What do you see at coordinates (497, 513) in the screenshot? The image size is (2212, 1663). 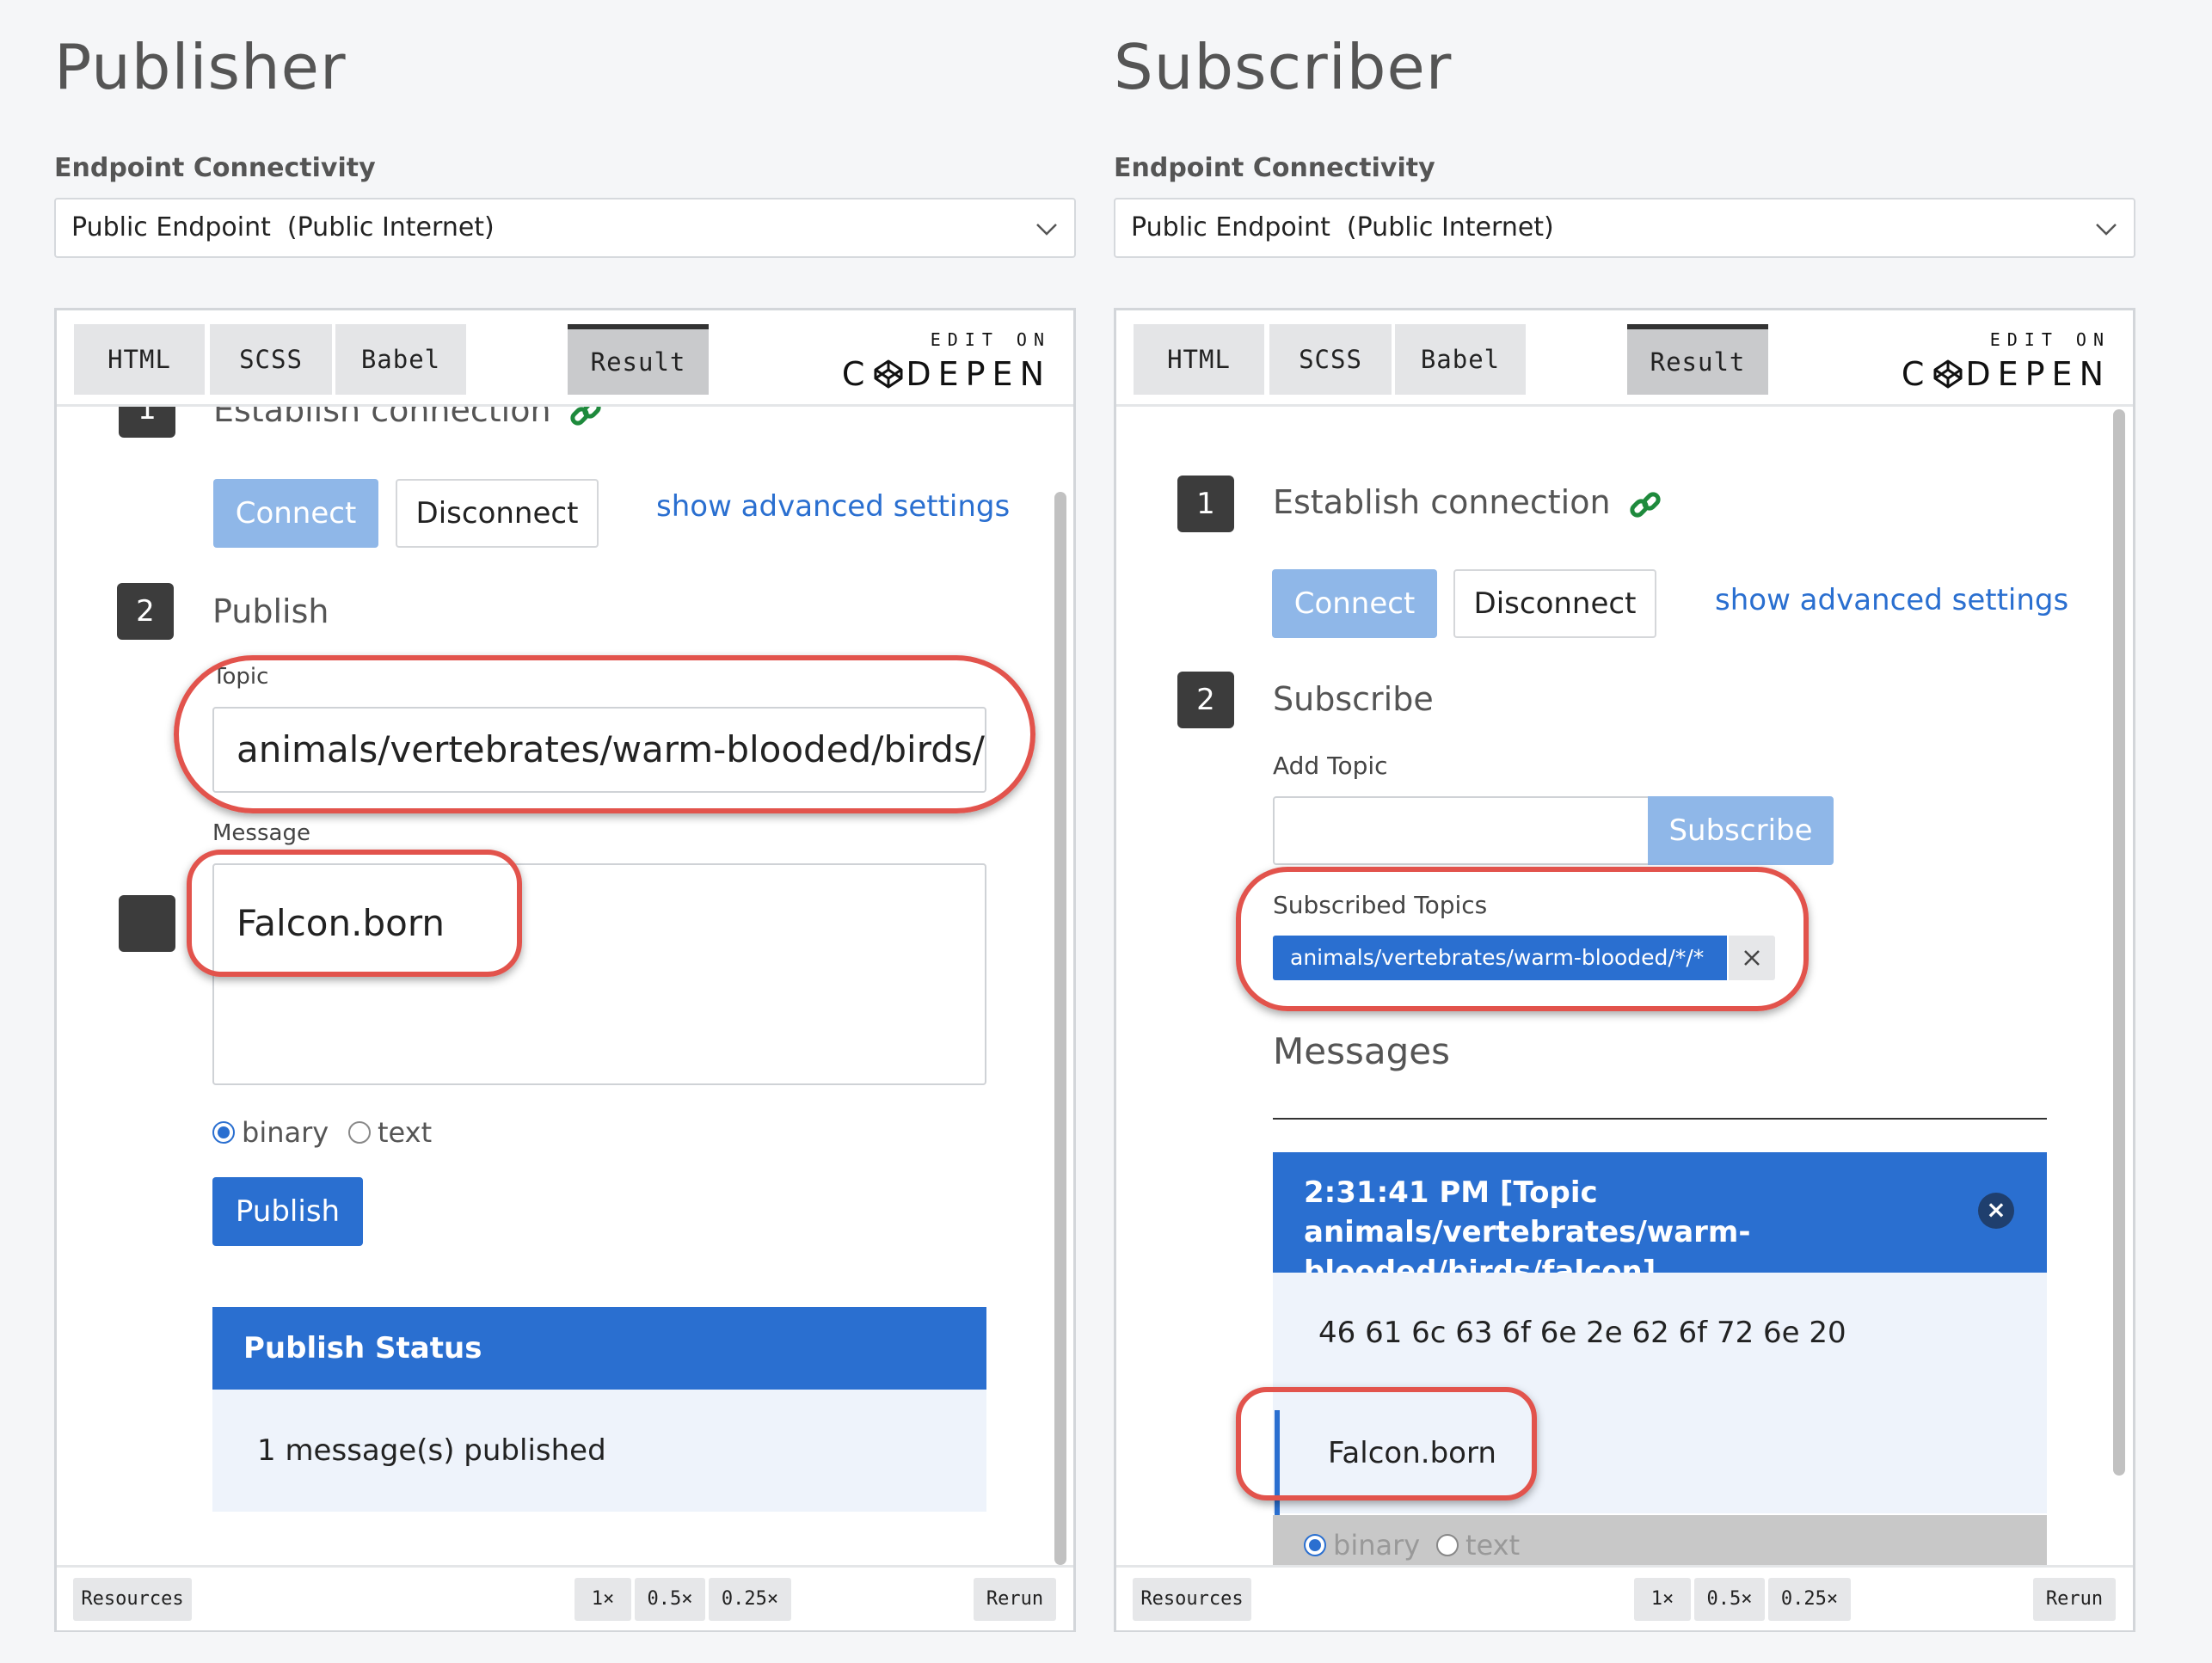 I see `disconnect-button: Disconnect` at bounding box center [497, 513].